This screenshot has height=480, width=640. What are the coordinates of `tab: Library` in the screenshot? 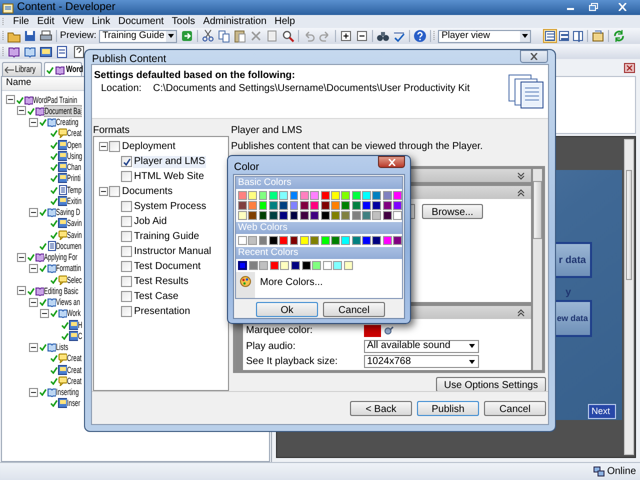 It's located at (22, 69).